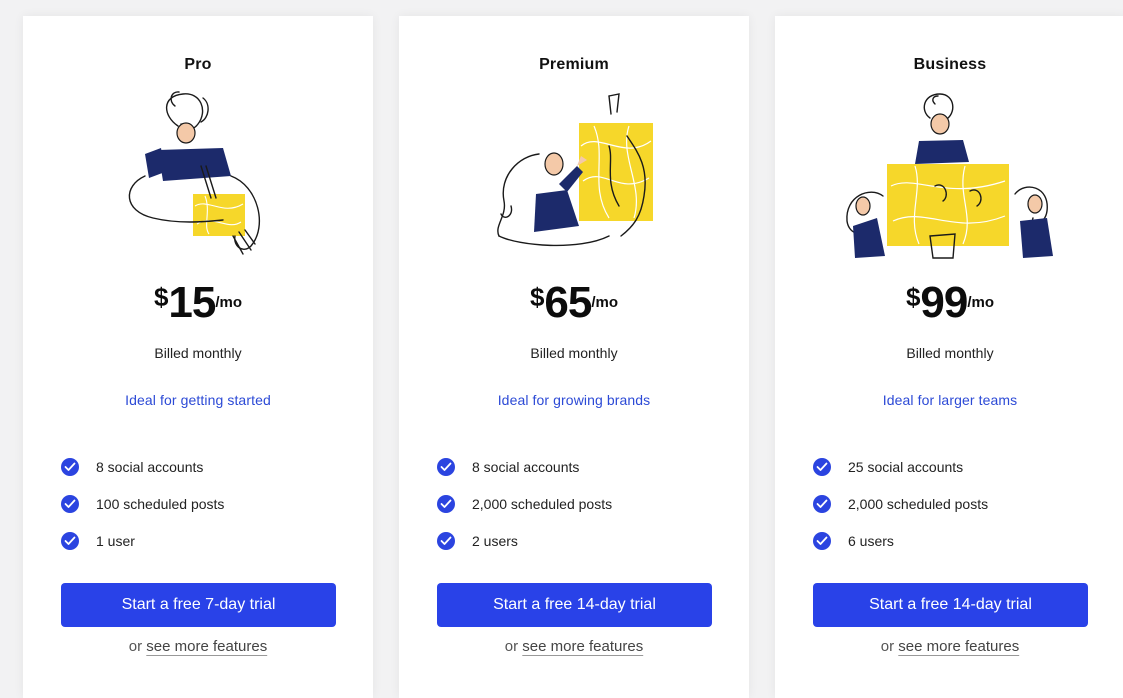 The width and height of the screenshot is (1123, 698). Describe the element at coordinates (160, 503) in the screenshot. I see `feature-text: 100 scheduled posts` at that location.